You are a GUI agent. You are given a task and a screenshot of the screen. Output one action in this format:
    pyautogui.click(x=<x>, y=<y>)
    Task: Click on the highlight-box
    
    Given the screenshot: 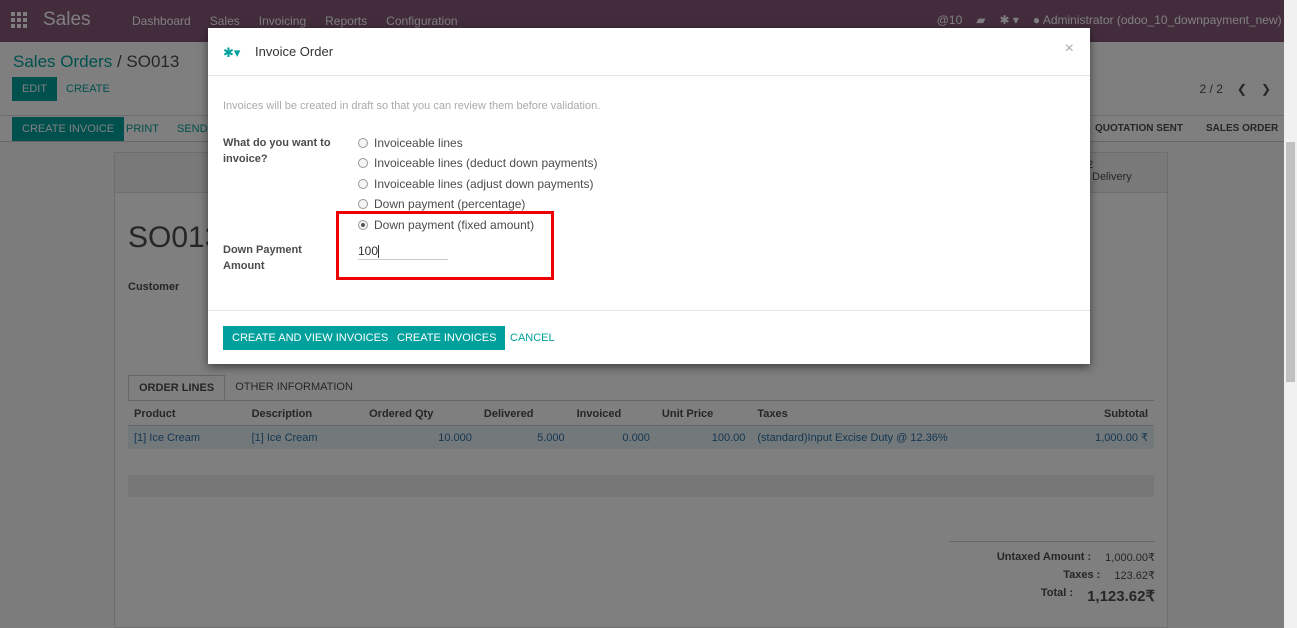 What is the action you would take?
    pyautogui.click(x=445, y=245)
    